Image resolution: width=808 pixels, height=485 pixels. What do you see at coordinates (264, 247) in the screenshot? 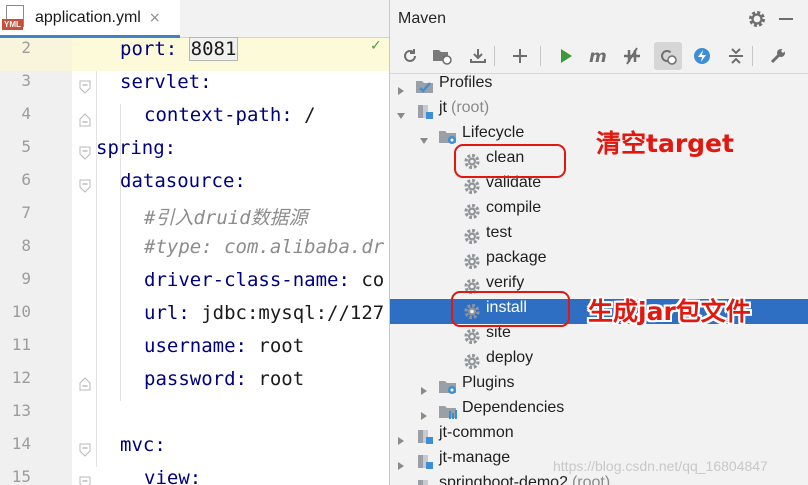
I see `code-text: #type: com.alibaba.dr` at bounding box center [264, 247].